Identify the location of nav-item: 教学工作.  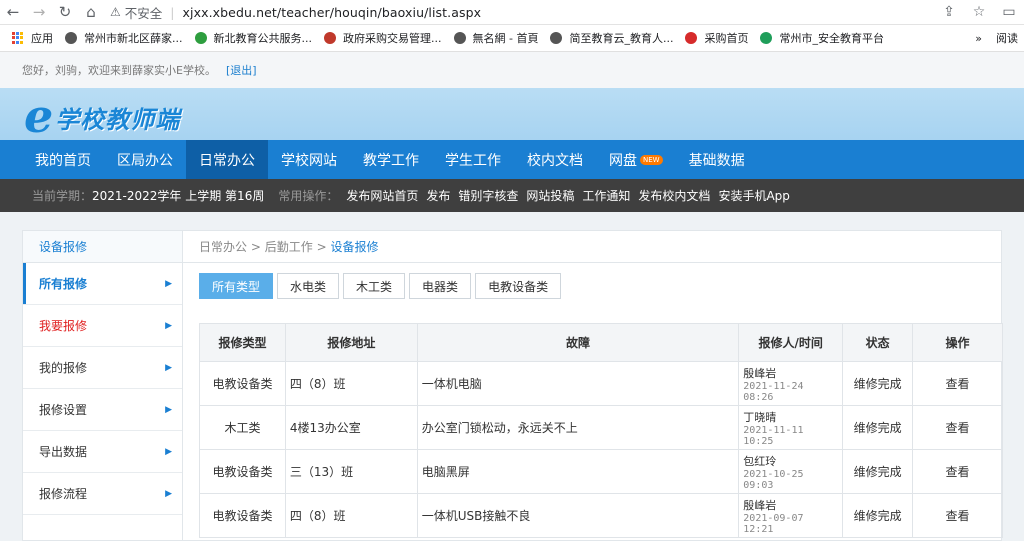
(391, 159).